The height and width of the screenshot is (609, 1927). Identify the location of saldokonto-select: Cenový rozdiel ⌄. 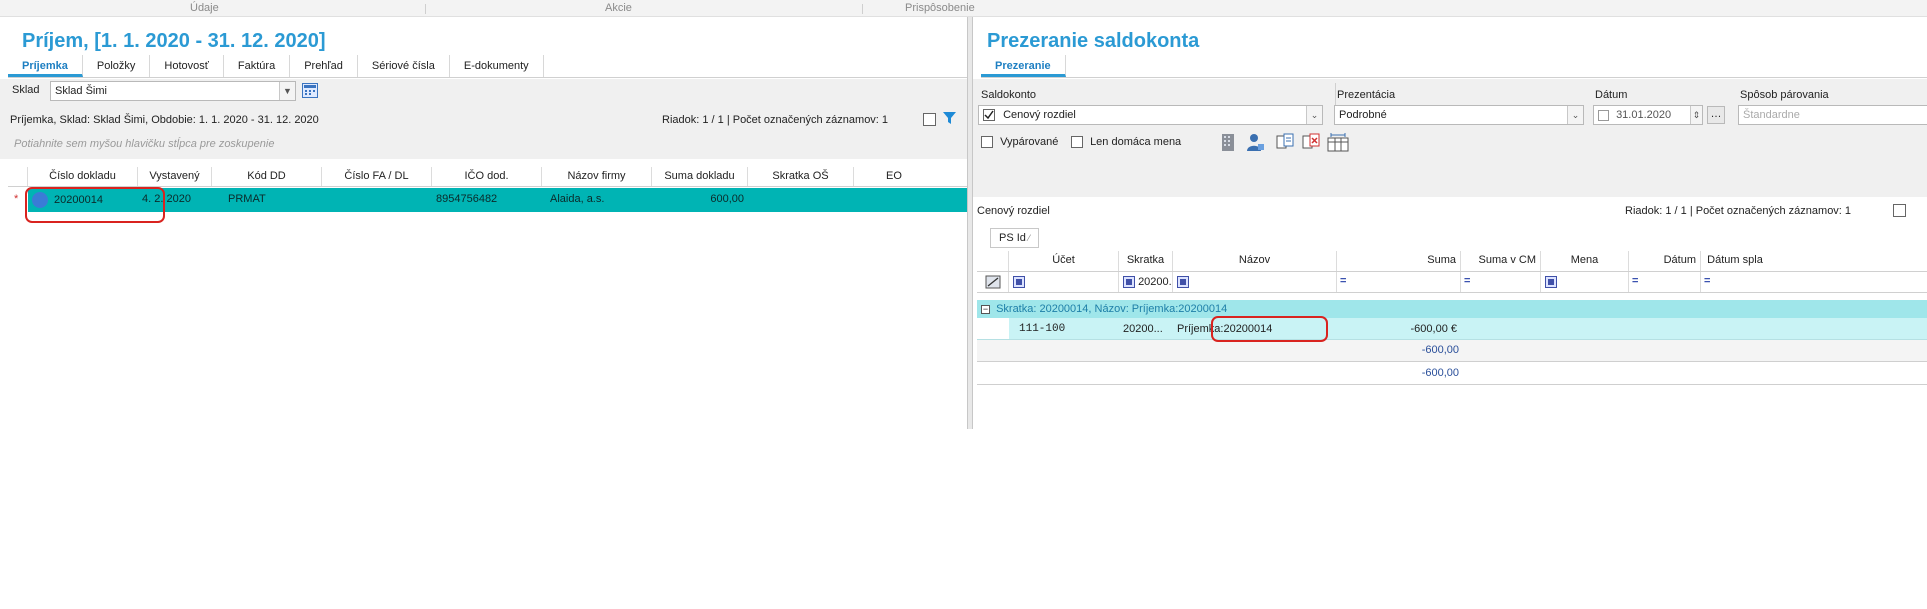
(1150, 115).